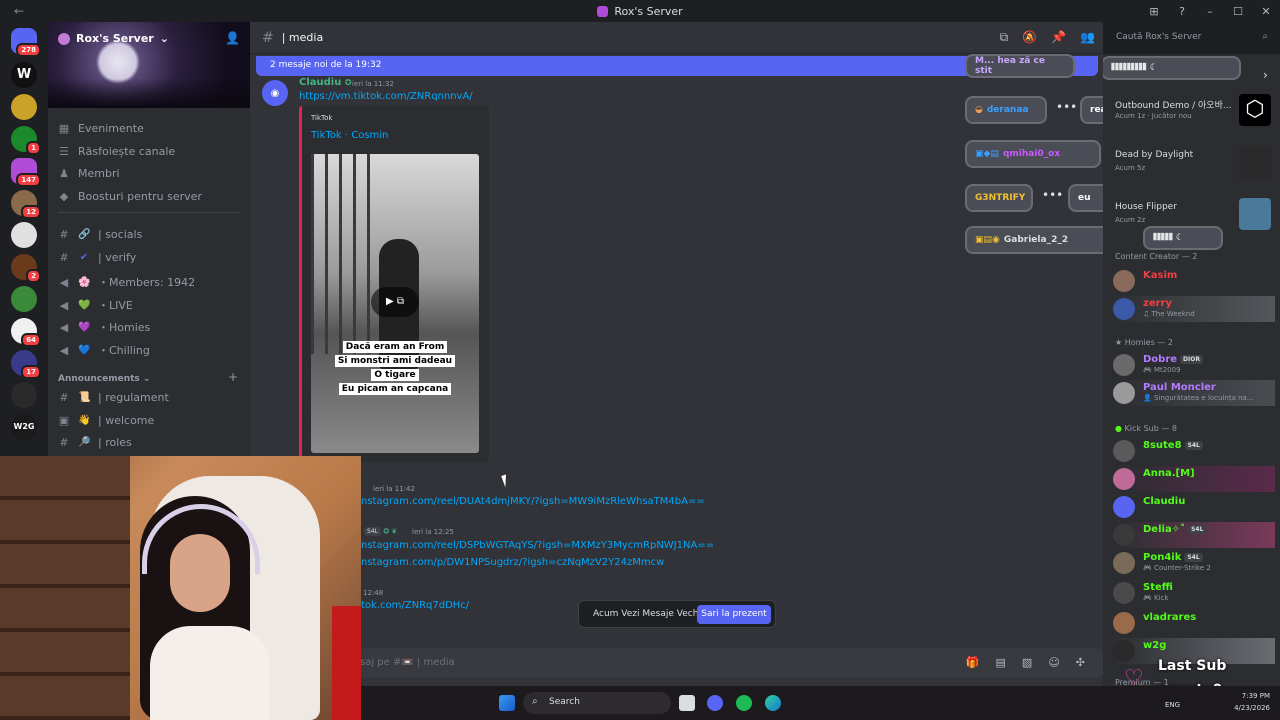 The height and width of the screenshot is (720, 1280). What do you see at coordinates (275, 93) in the screenshot?
I see `avatar: ◉` at bounding box center [275, 93].